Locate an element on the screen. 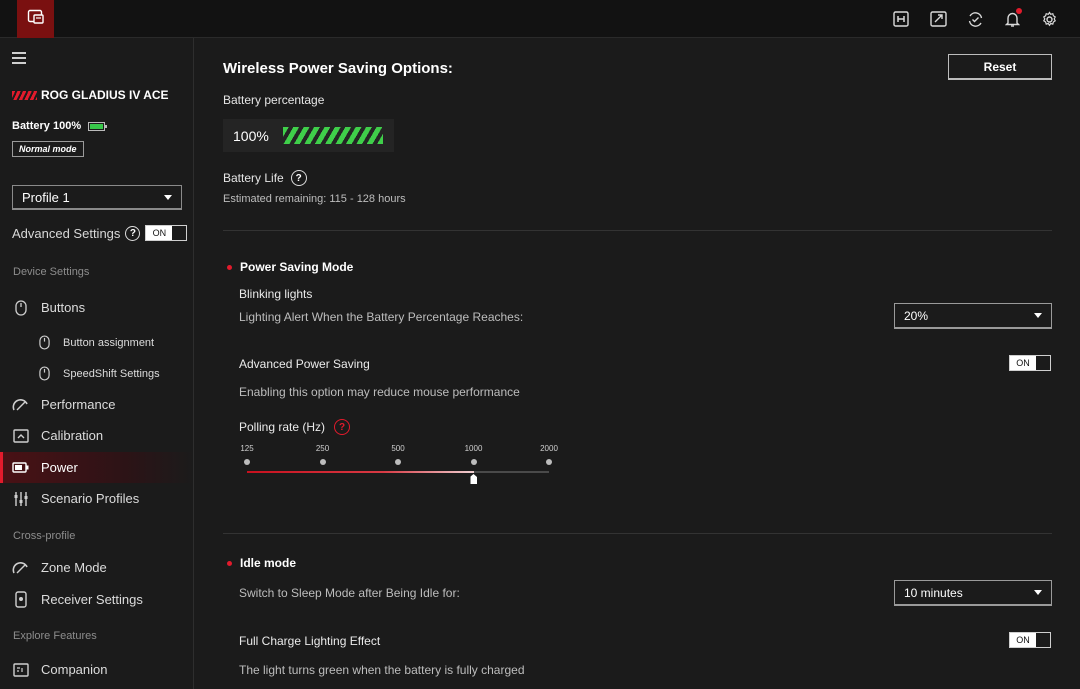 The image size is (1080, 689). rog-logo-icon is located at coordinates (24, 95).